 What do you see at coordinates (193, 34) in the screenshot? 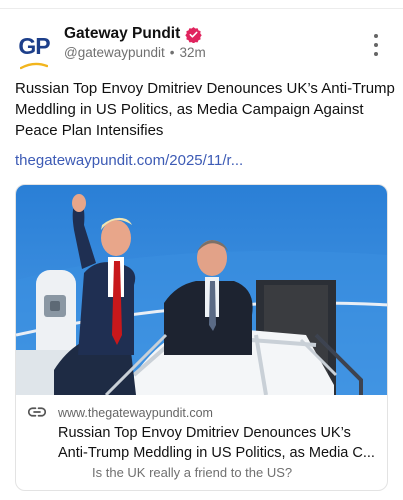
I see `verified-badge-icon` at bounding box center [193, 34].